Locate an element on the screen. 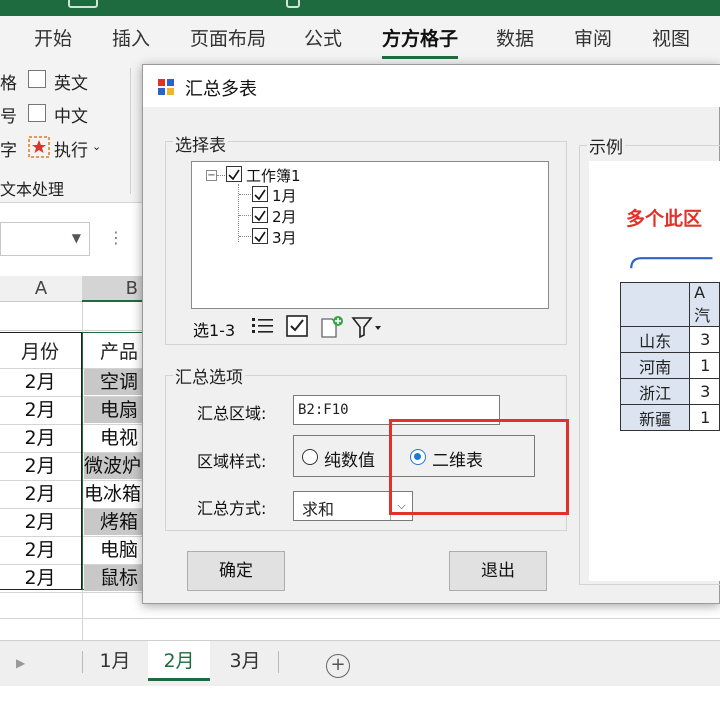 The image size is (720, 710). chinese-label: 中文 is located at coordinates (71, 117).